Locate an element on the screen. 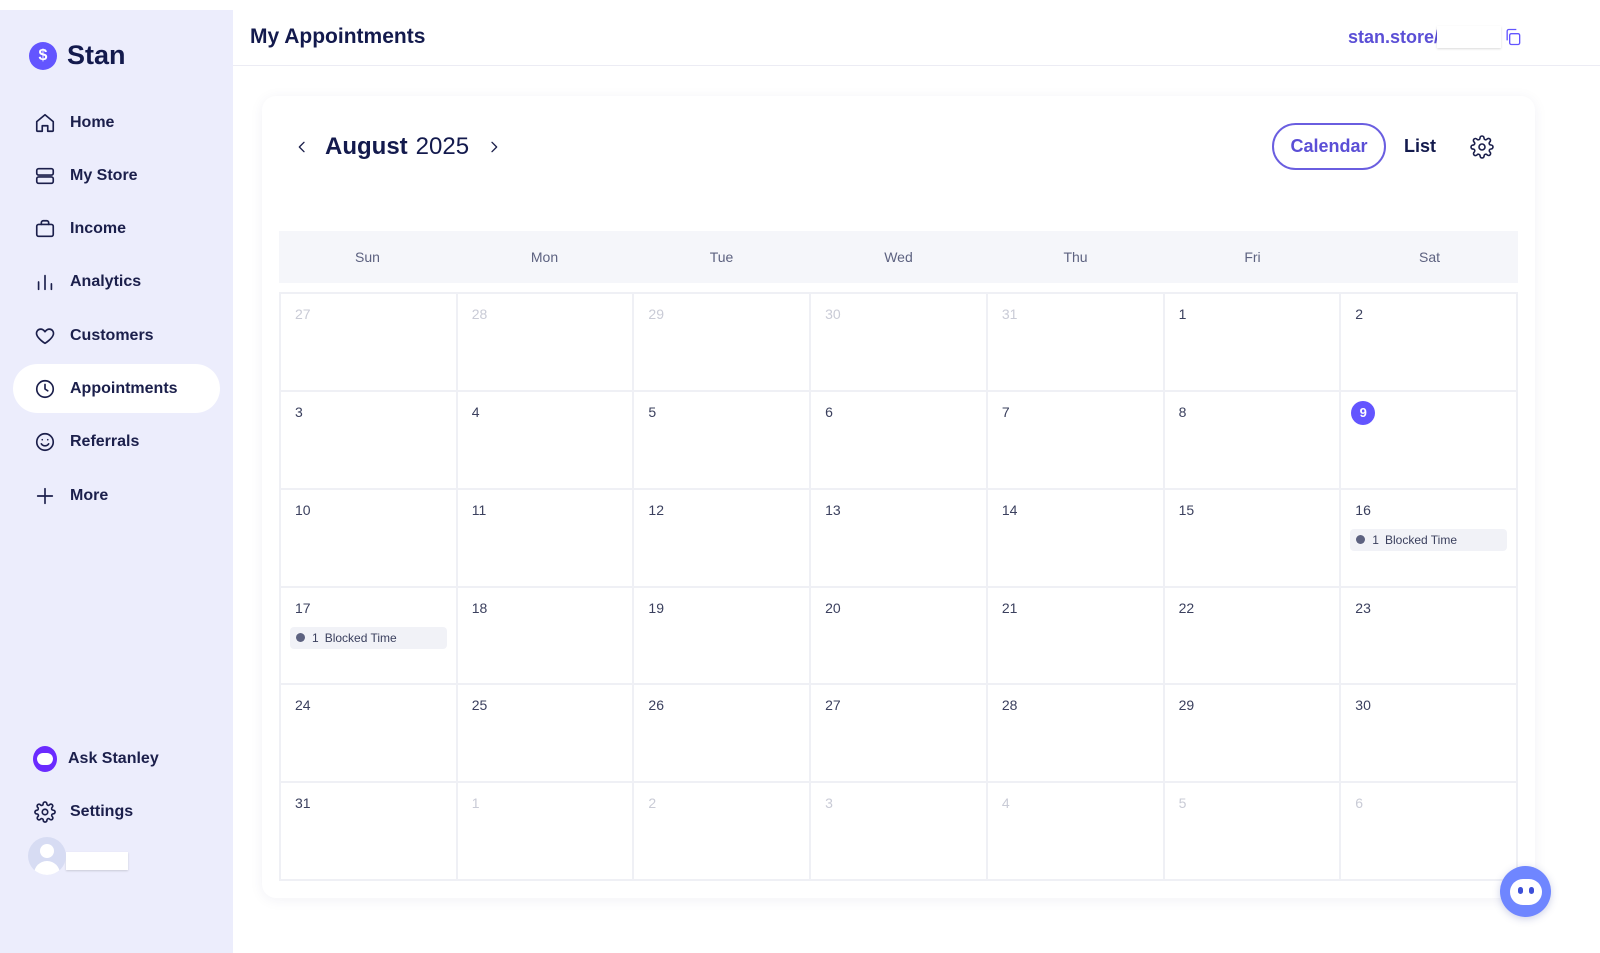 The image size is (1600, 953). user-profile is located at coordinates (78, 856).